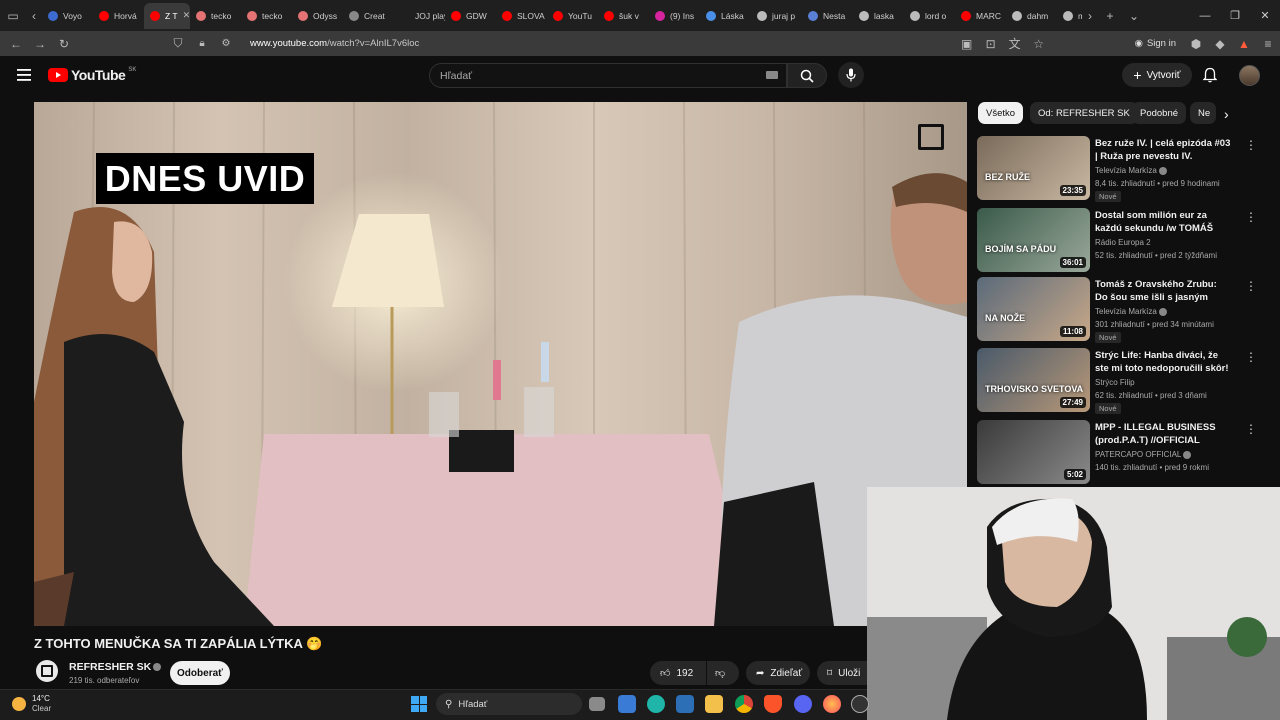  I want to click on browser-tab: (9) Ins, so click(674, 16).